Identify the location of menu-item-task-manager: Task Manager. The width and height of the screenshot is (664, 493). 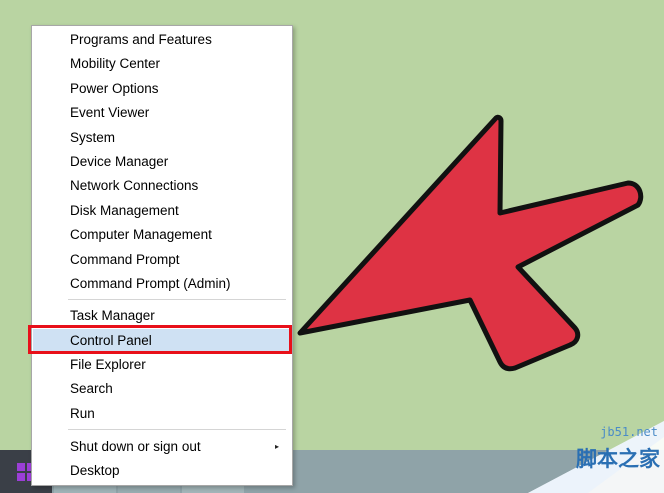
(162, 315).